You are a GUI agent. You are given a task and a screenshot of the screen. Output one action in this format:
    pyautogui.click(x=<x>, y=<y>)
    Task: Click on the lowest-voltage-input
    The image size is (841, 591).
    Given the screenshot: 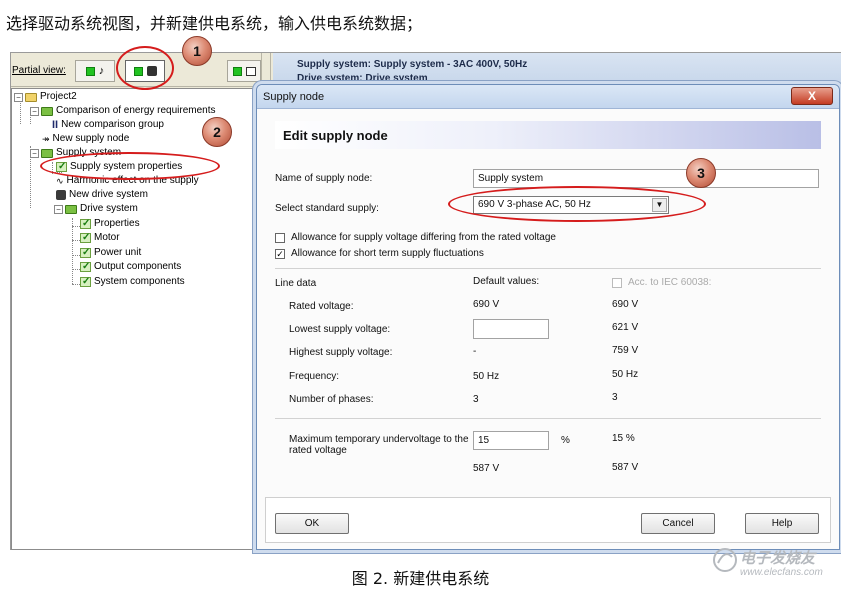 What is the action you would take?
    pyautogui.click(x=511, y=329)
    